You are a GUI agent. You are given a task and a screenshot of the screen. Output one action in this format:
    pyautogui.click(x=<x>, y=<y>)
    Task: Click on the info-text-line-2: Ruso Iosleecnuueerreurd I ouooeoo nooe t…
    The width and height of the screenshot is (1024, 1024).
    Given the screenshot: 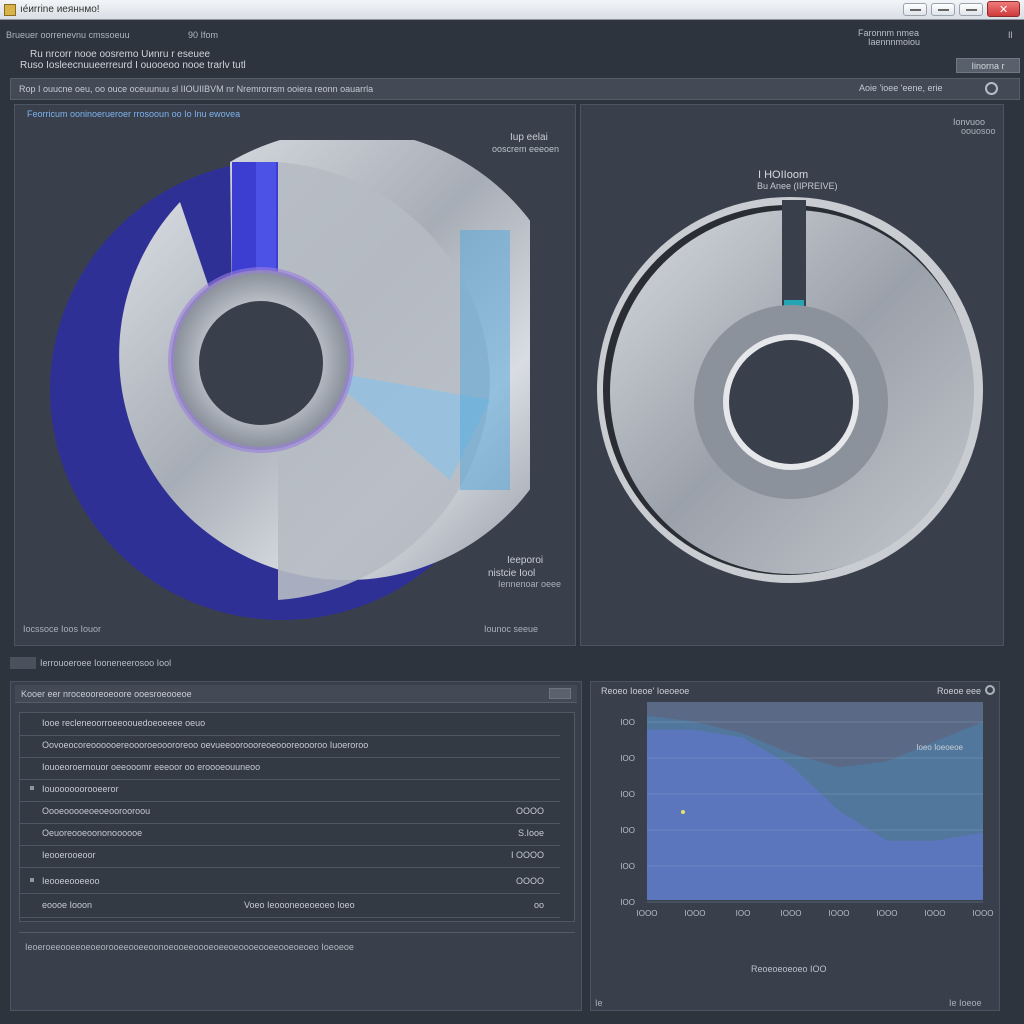 What is the action you would take?
    pyautogui.click(x=133, y=65)
    